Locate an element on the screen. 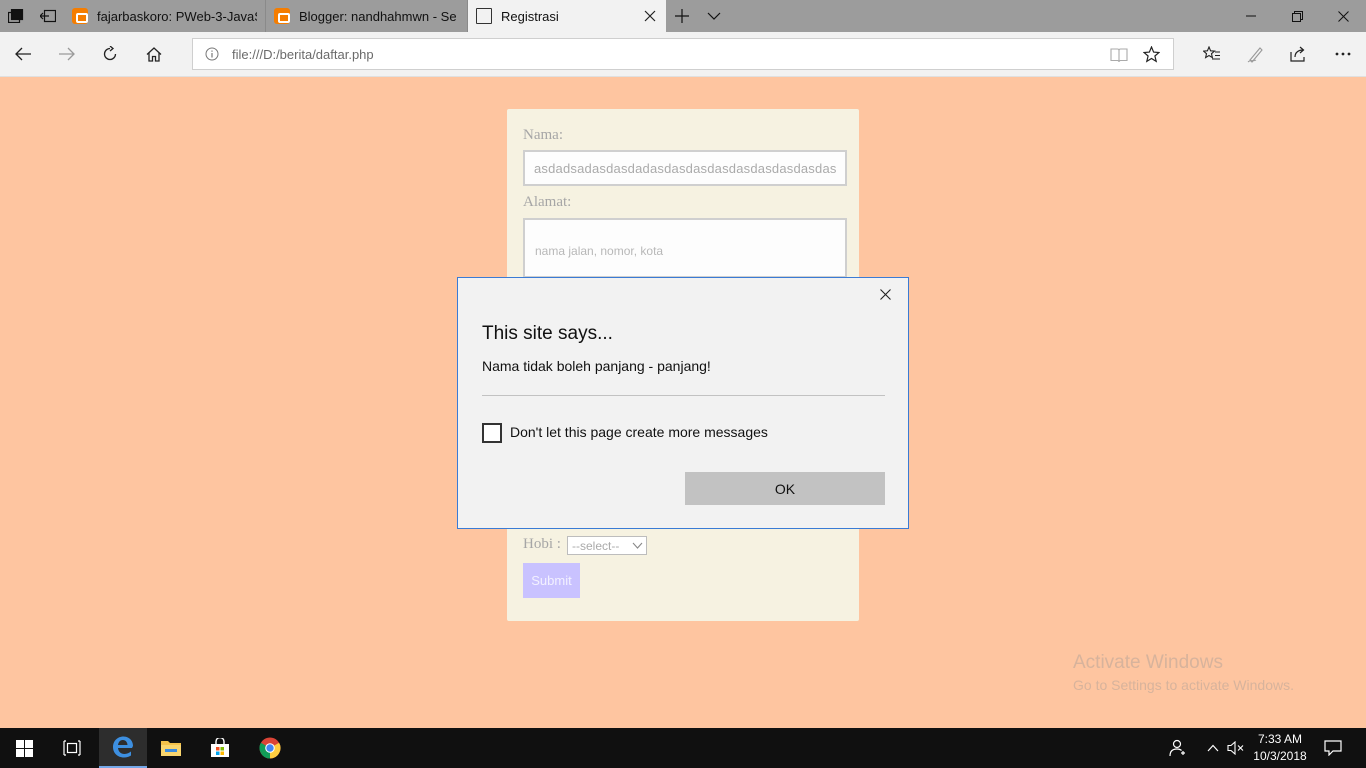 The width and height of the screenshot is (1366, 768). share-icon is located at coordinates (1297, 54).